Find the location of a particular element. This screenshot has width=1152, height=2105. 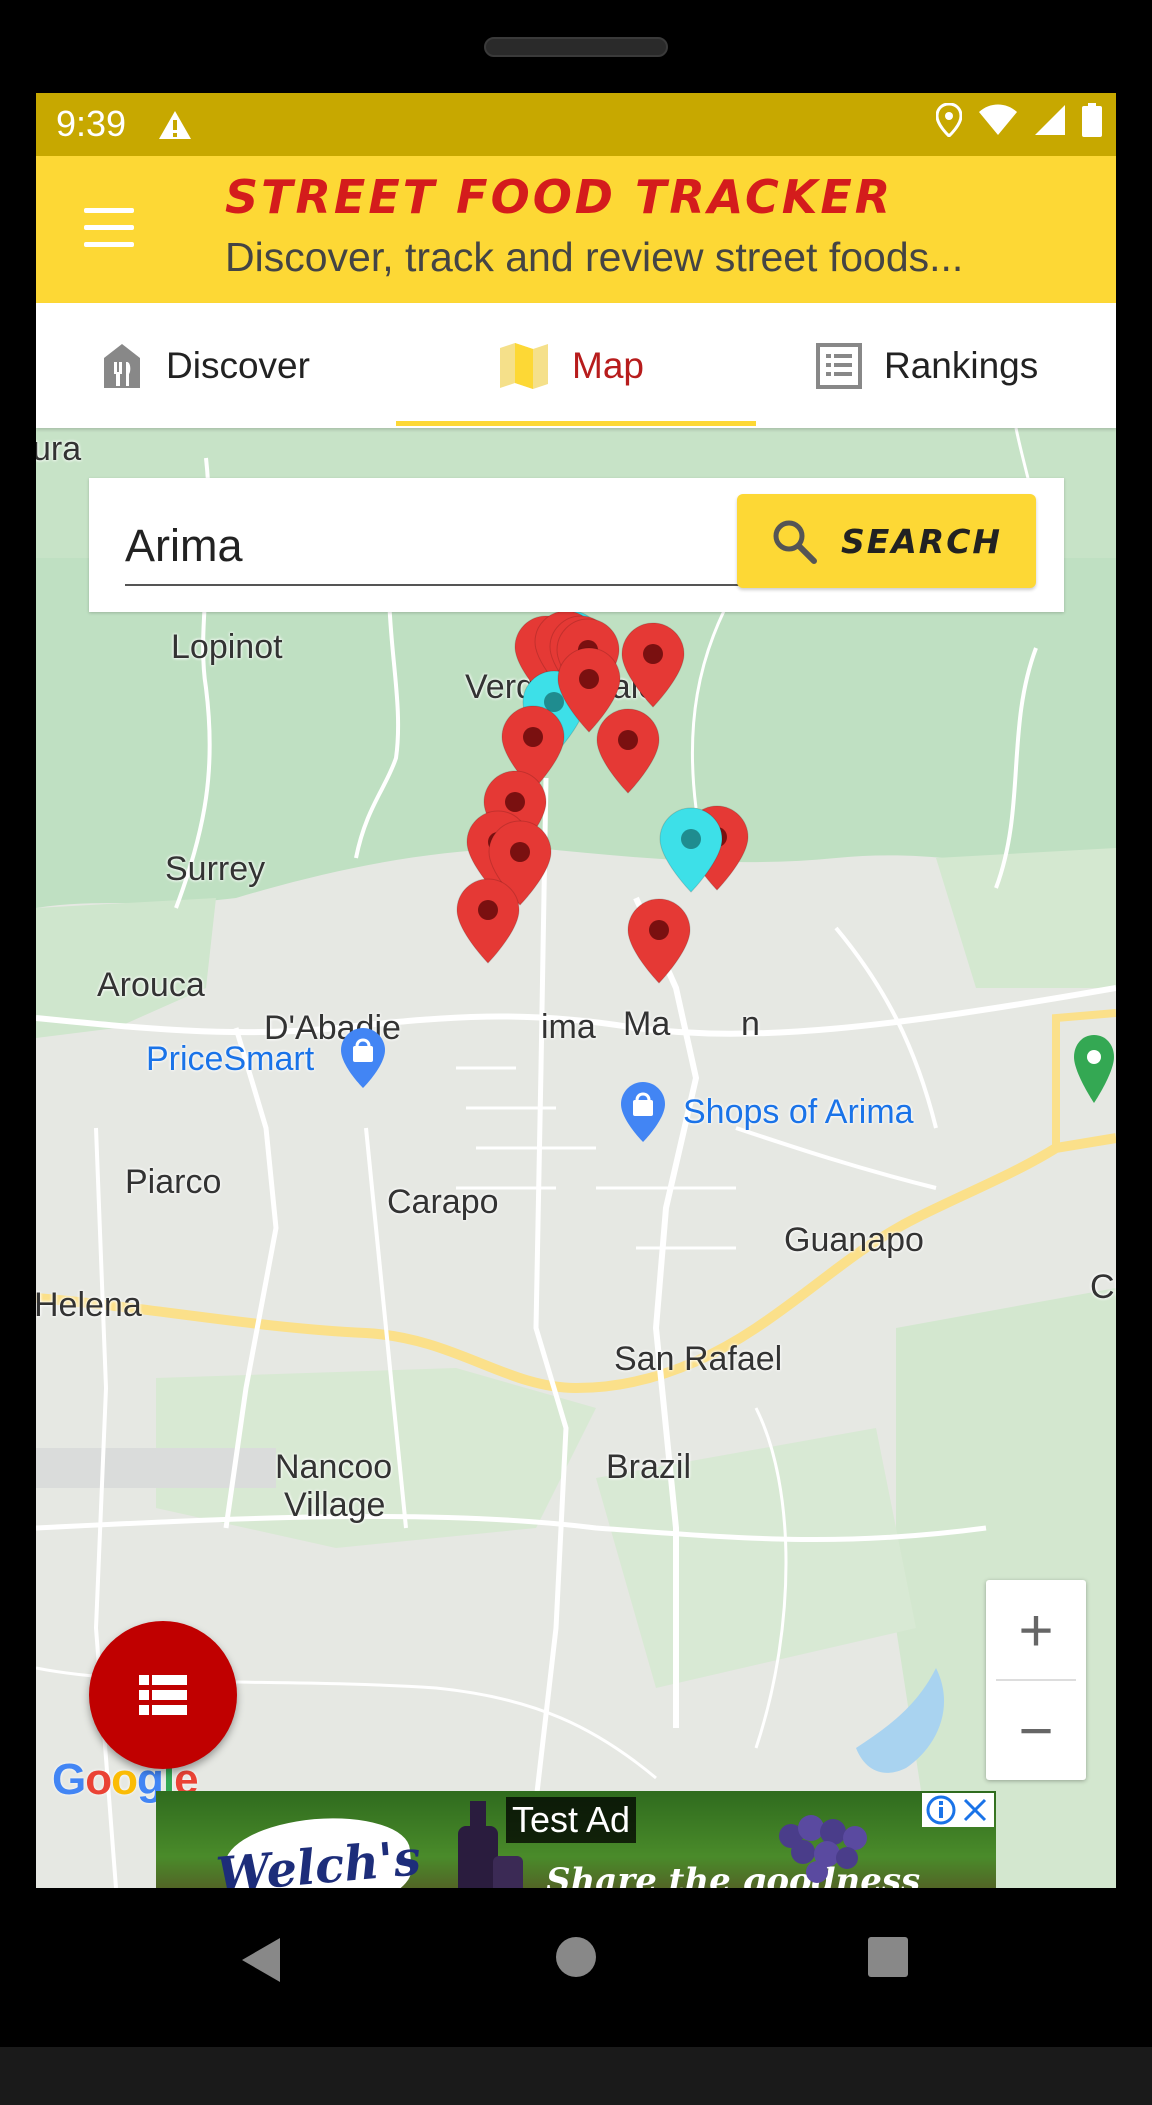

place-label: San Rafael is located at coordinates (698, 1359).